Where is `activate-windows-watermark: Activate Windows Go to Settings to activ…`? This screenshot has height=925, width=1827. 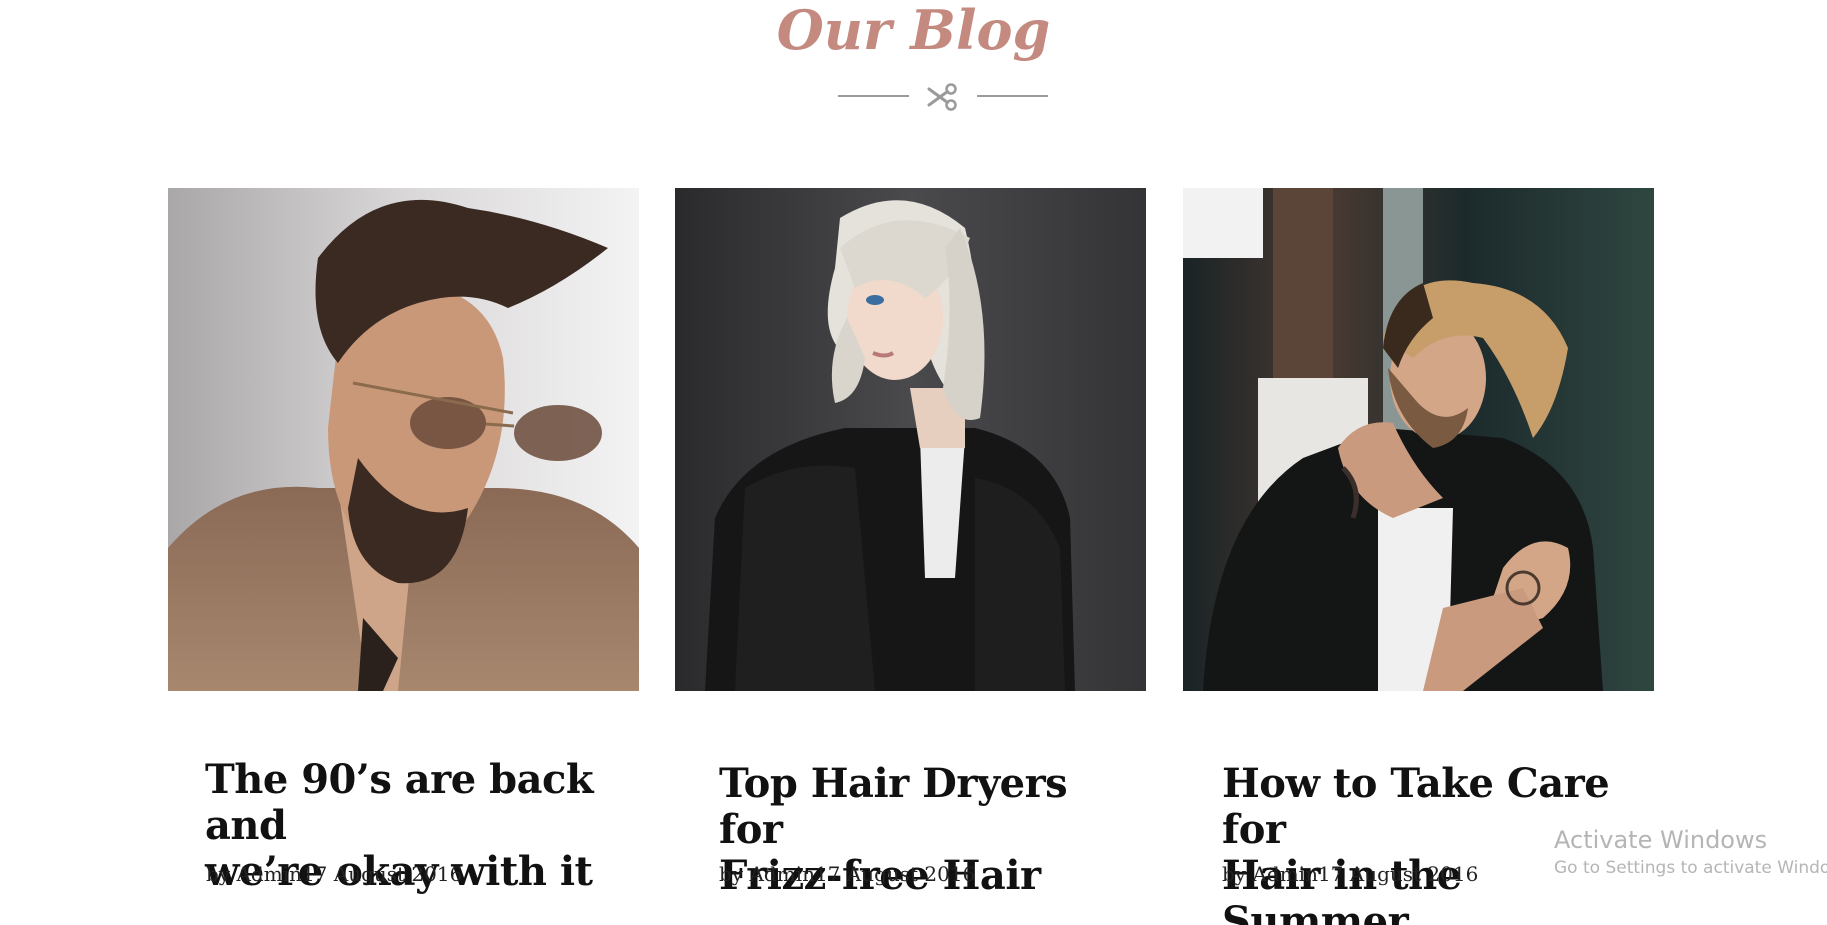
activate-windows-watermark: Activate Windows Go to Settings to activ… is located at coordinates (1690, 852).